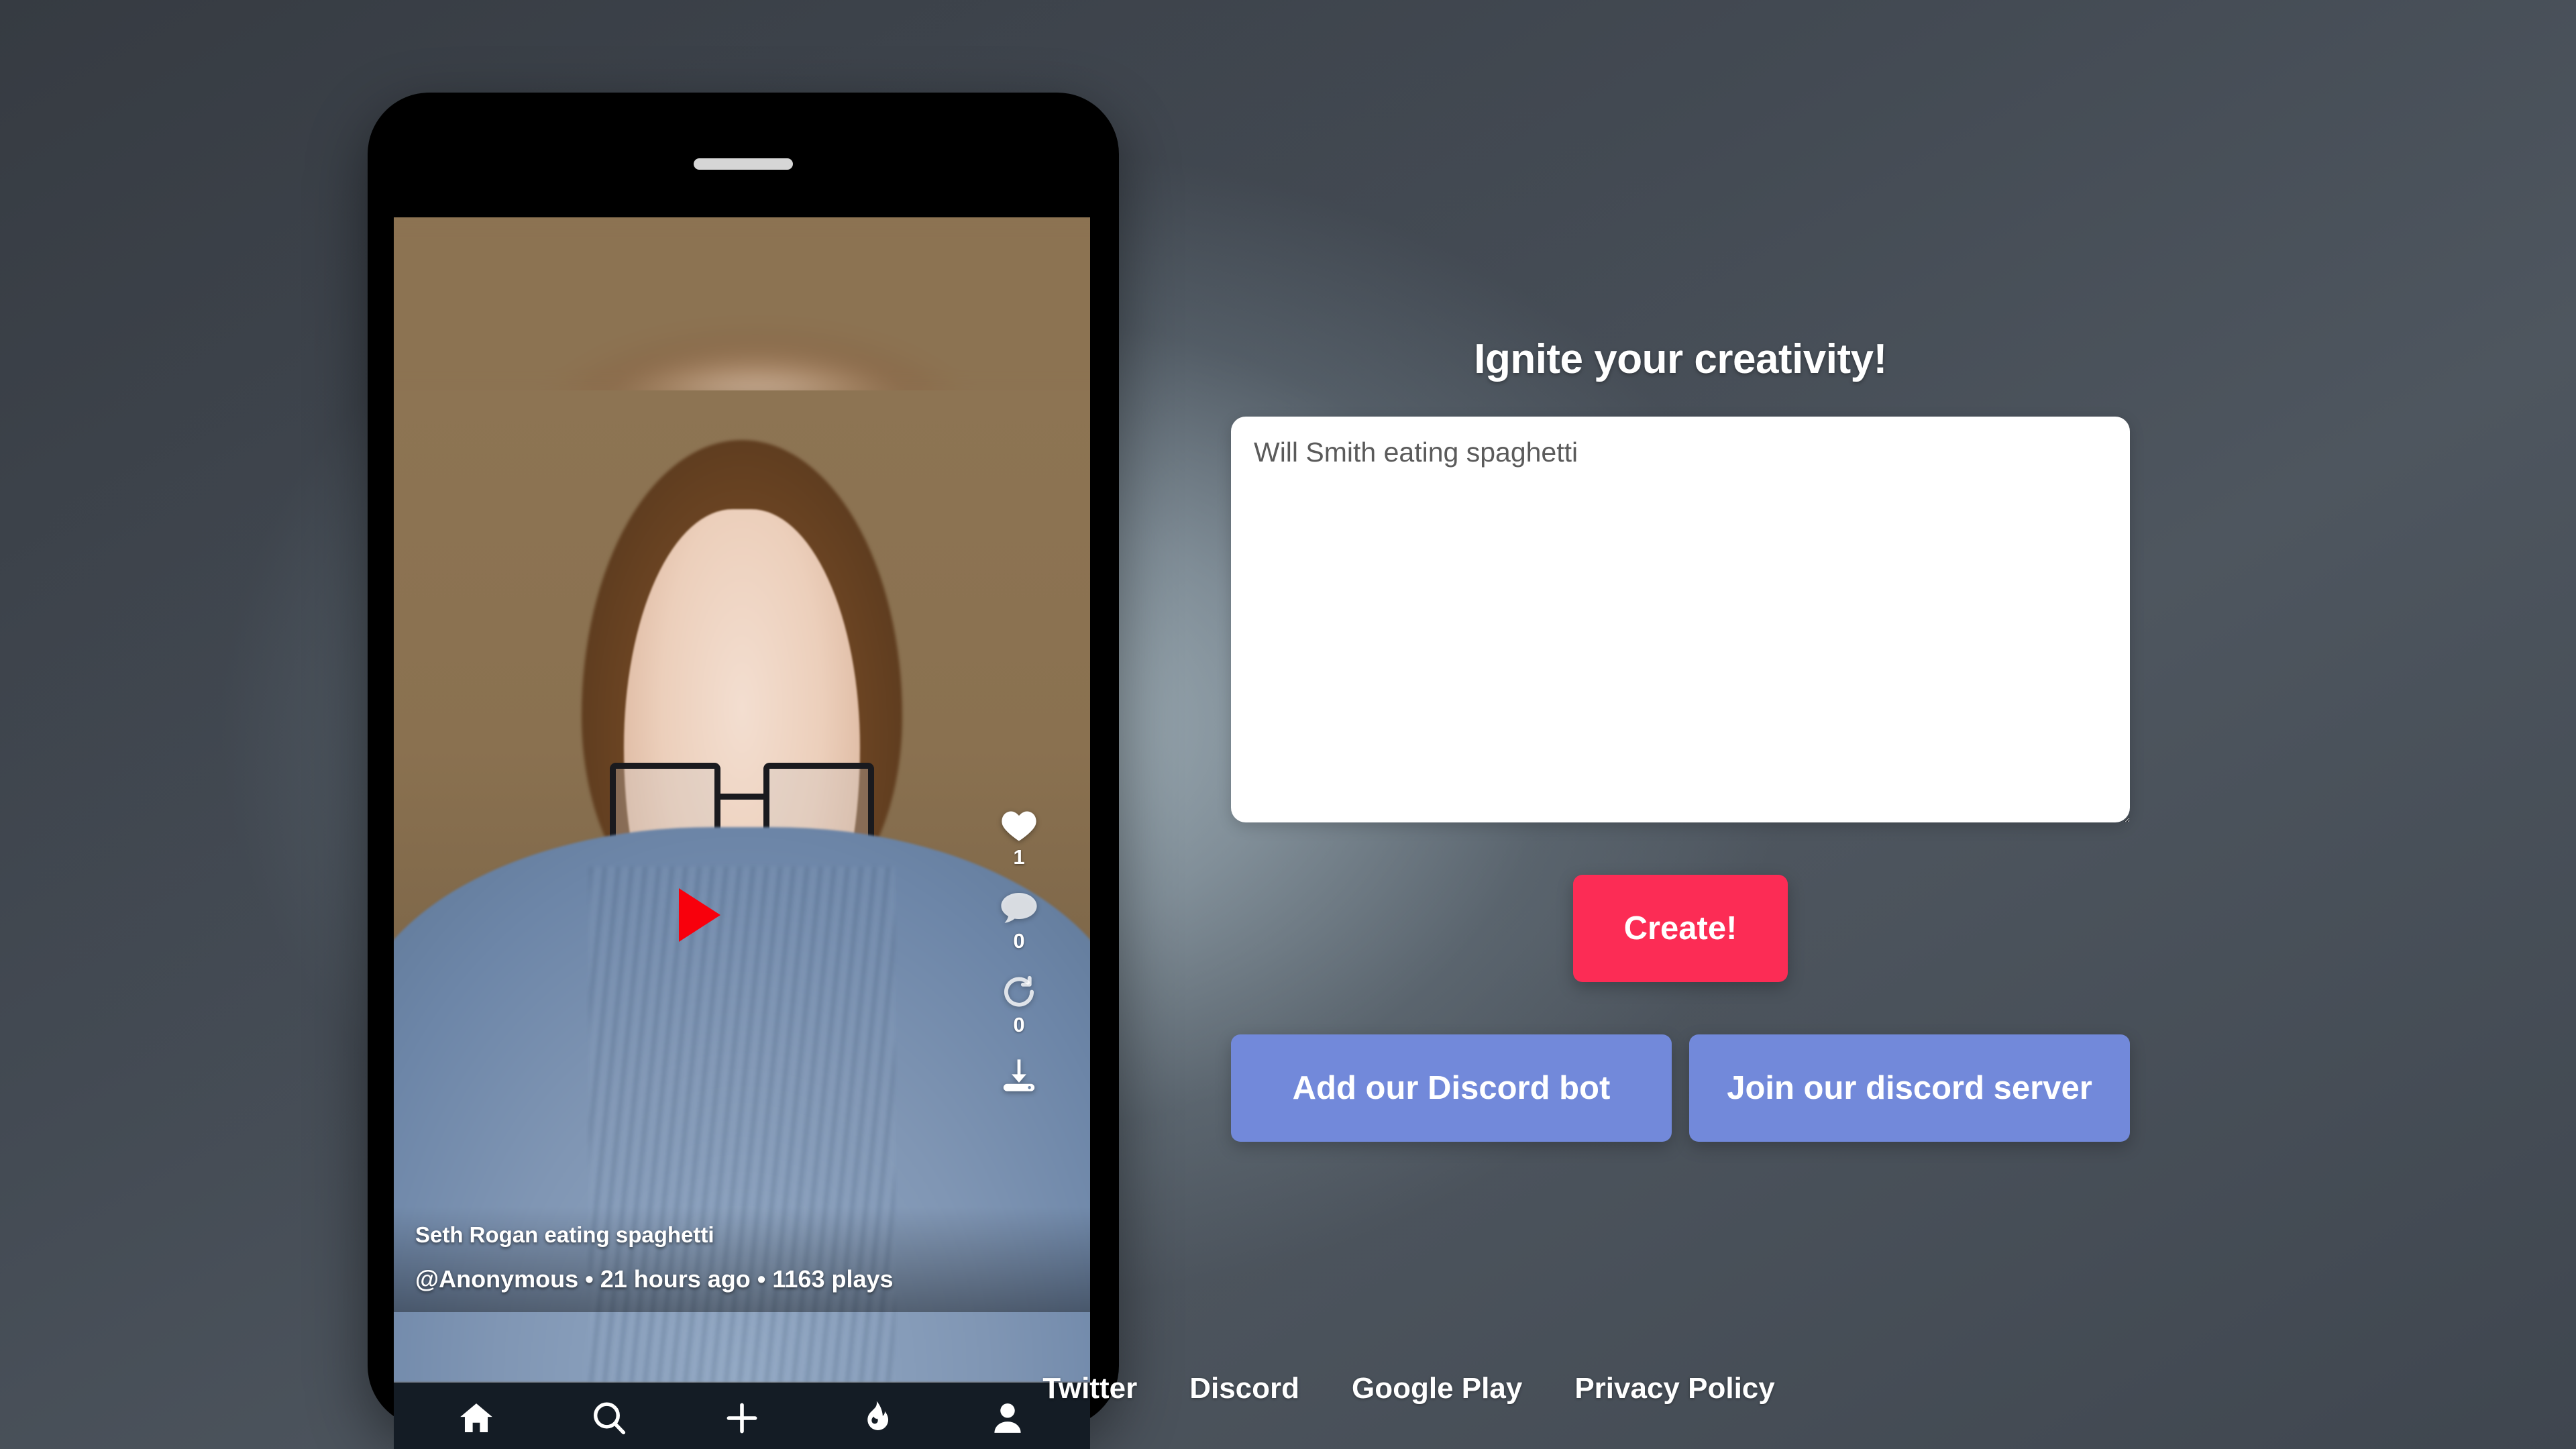 The width and height of the screenshot is (2576, 1449). Describe the element at coordinates (1451, 1088) in the screenshot. I see `add-discord-bot-button: Add our Discord bot` at that location.